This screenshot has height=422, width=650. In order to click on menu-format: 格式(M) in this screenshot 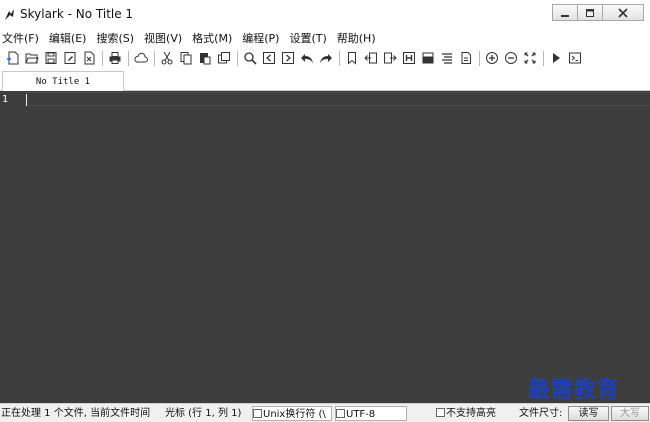, I will do `click(212, 38)`.